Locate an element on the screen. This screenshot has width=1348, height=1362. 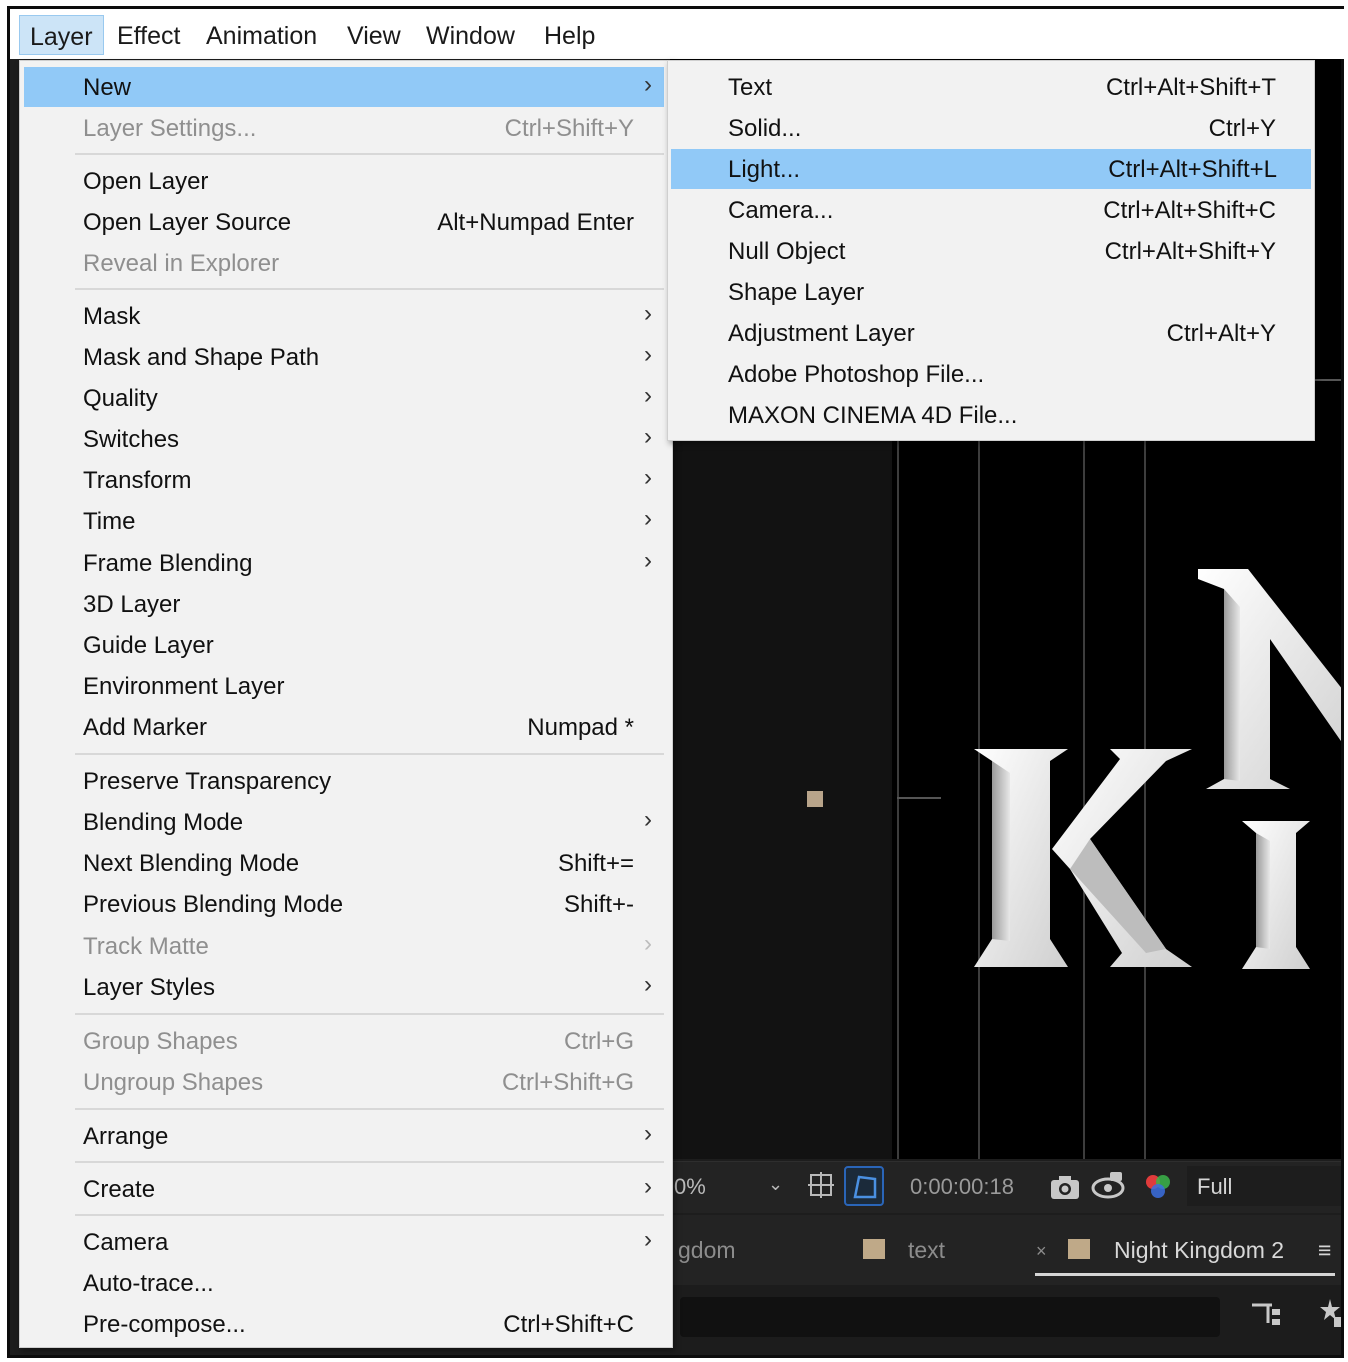
tab-composition-text: text is located at coordinates (926, 1250).